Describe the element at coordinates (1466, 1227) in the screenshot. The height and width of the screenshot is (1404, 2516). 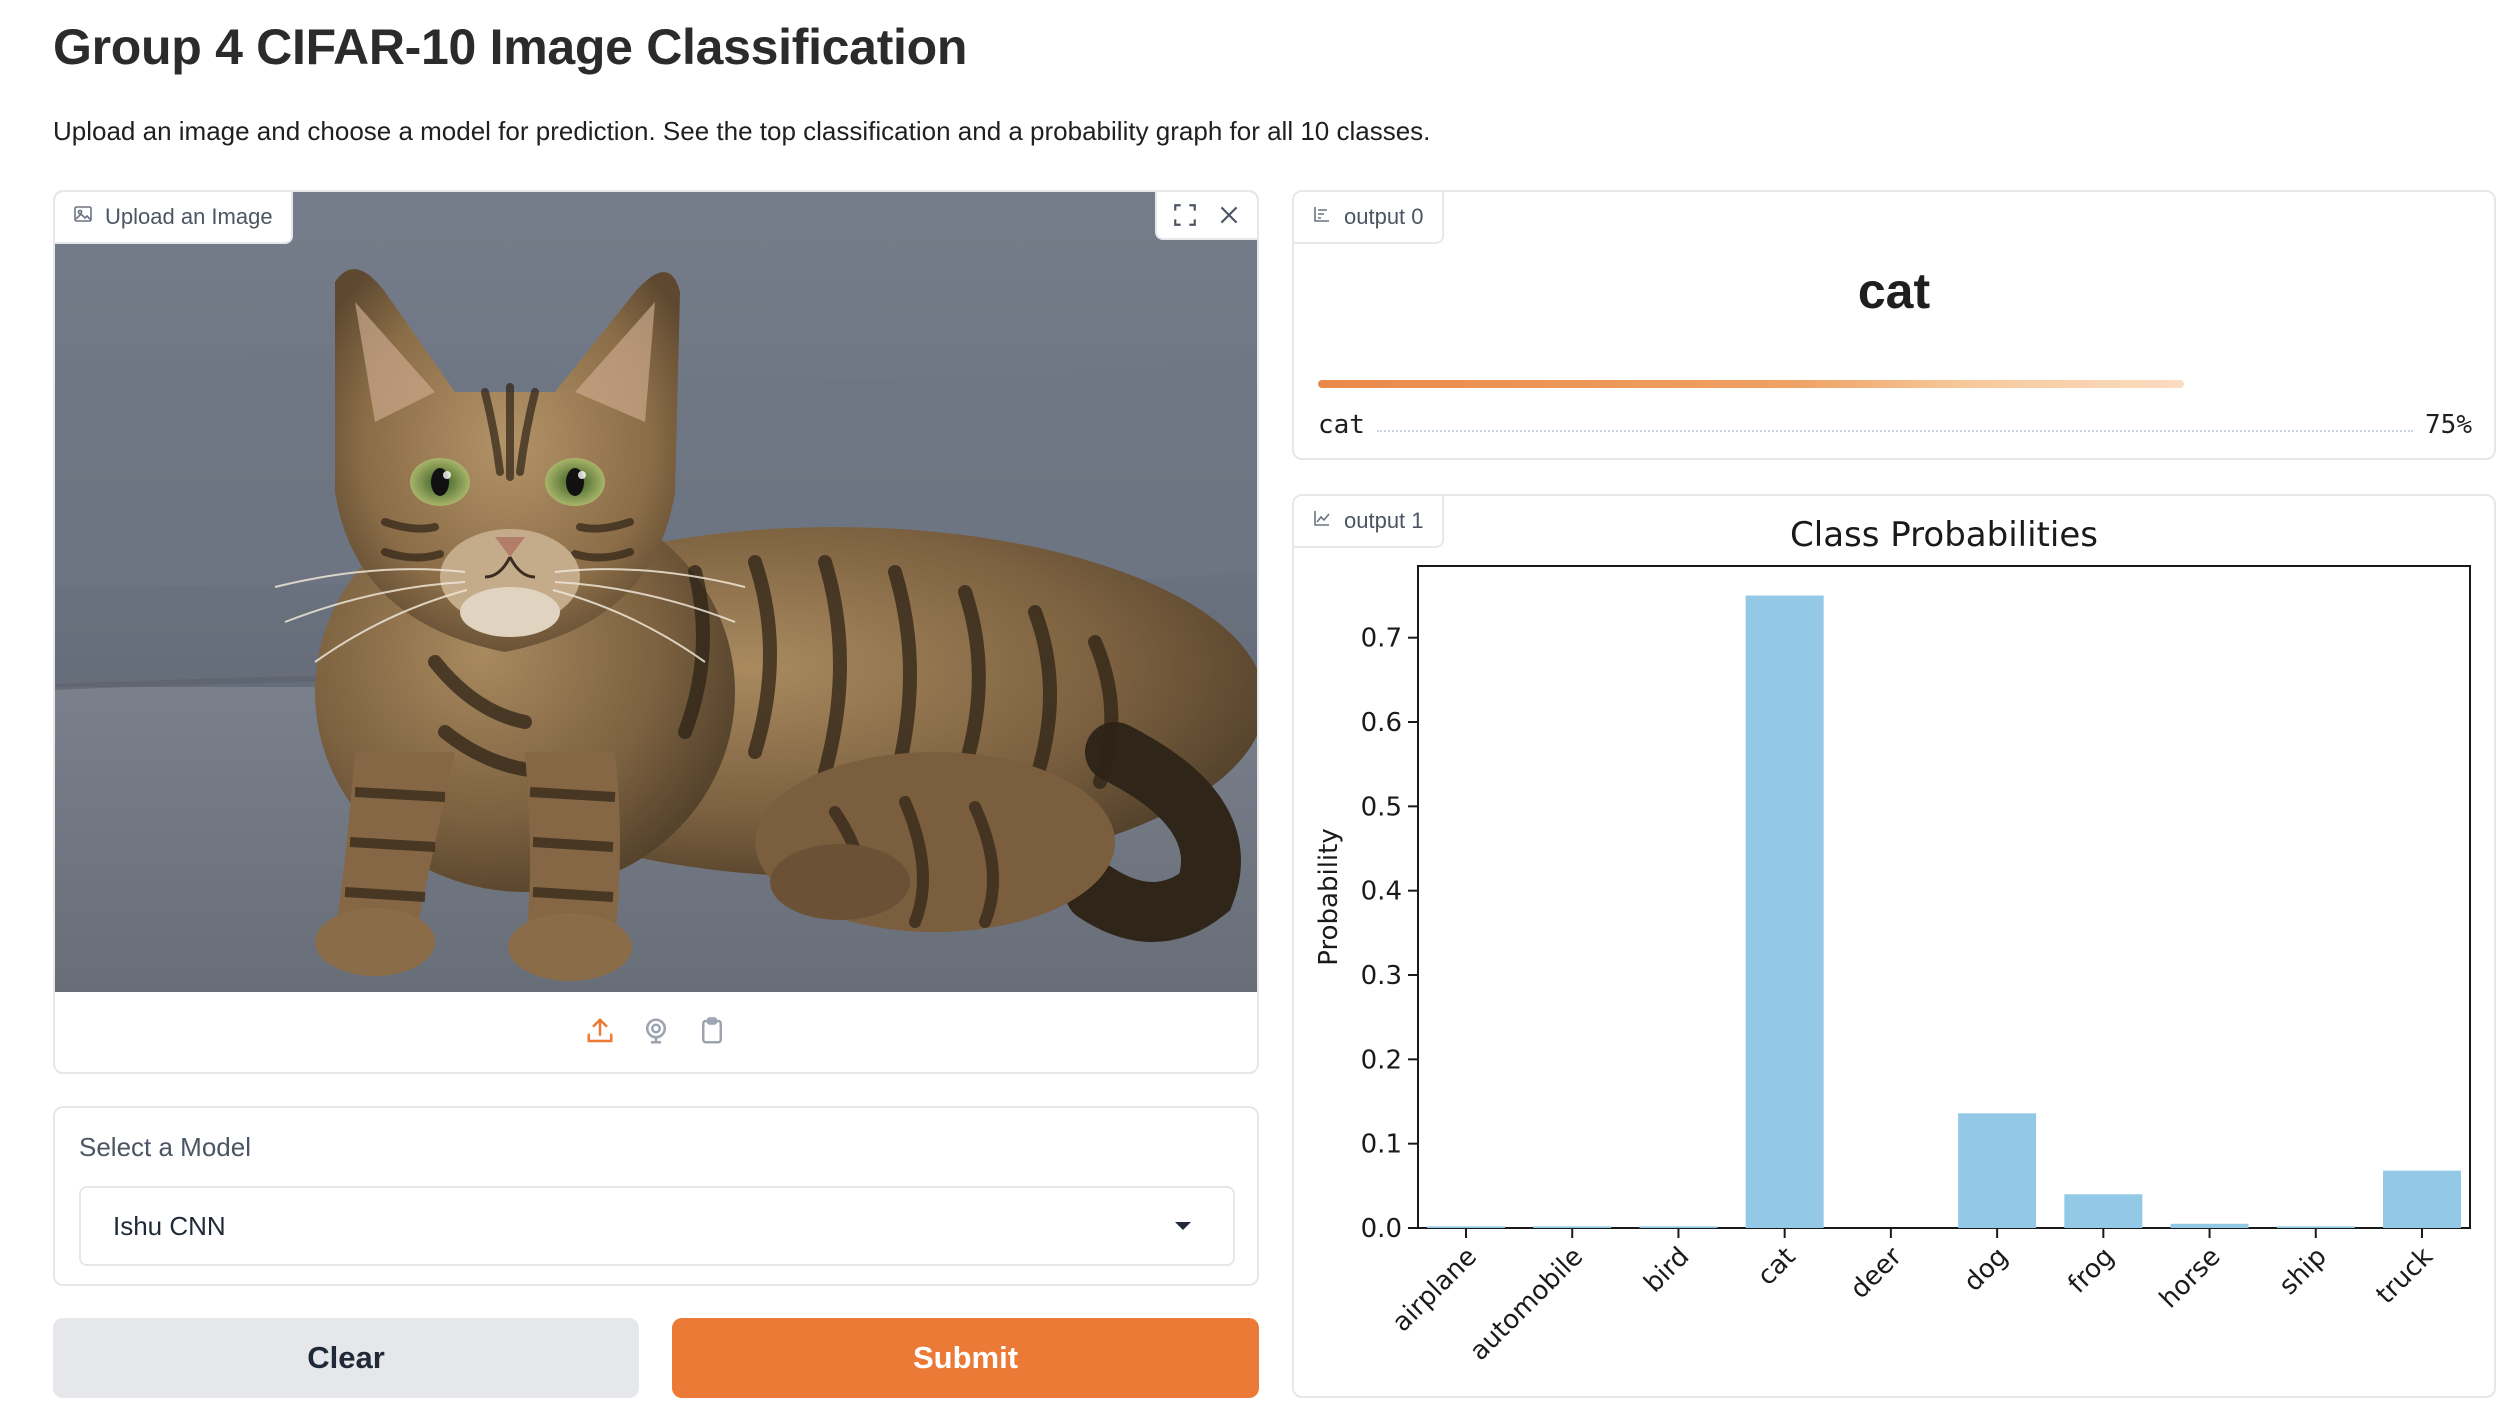
I see `bar-airplane` at that location.